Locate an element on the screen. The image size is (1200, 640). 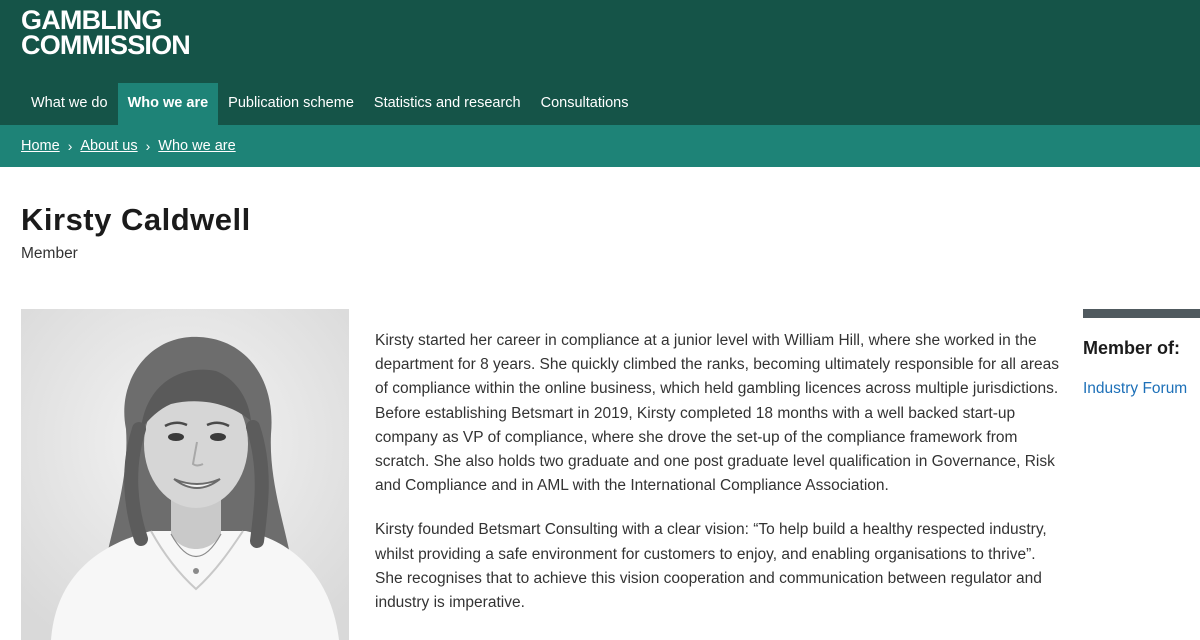
nav-statistics-and-research: Statistics and research is located at coordinates (447, 104).